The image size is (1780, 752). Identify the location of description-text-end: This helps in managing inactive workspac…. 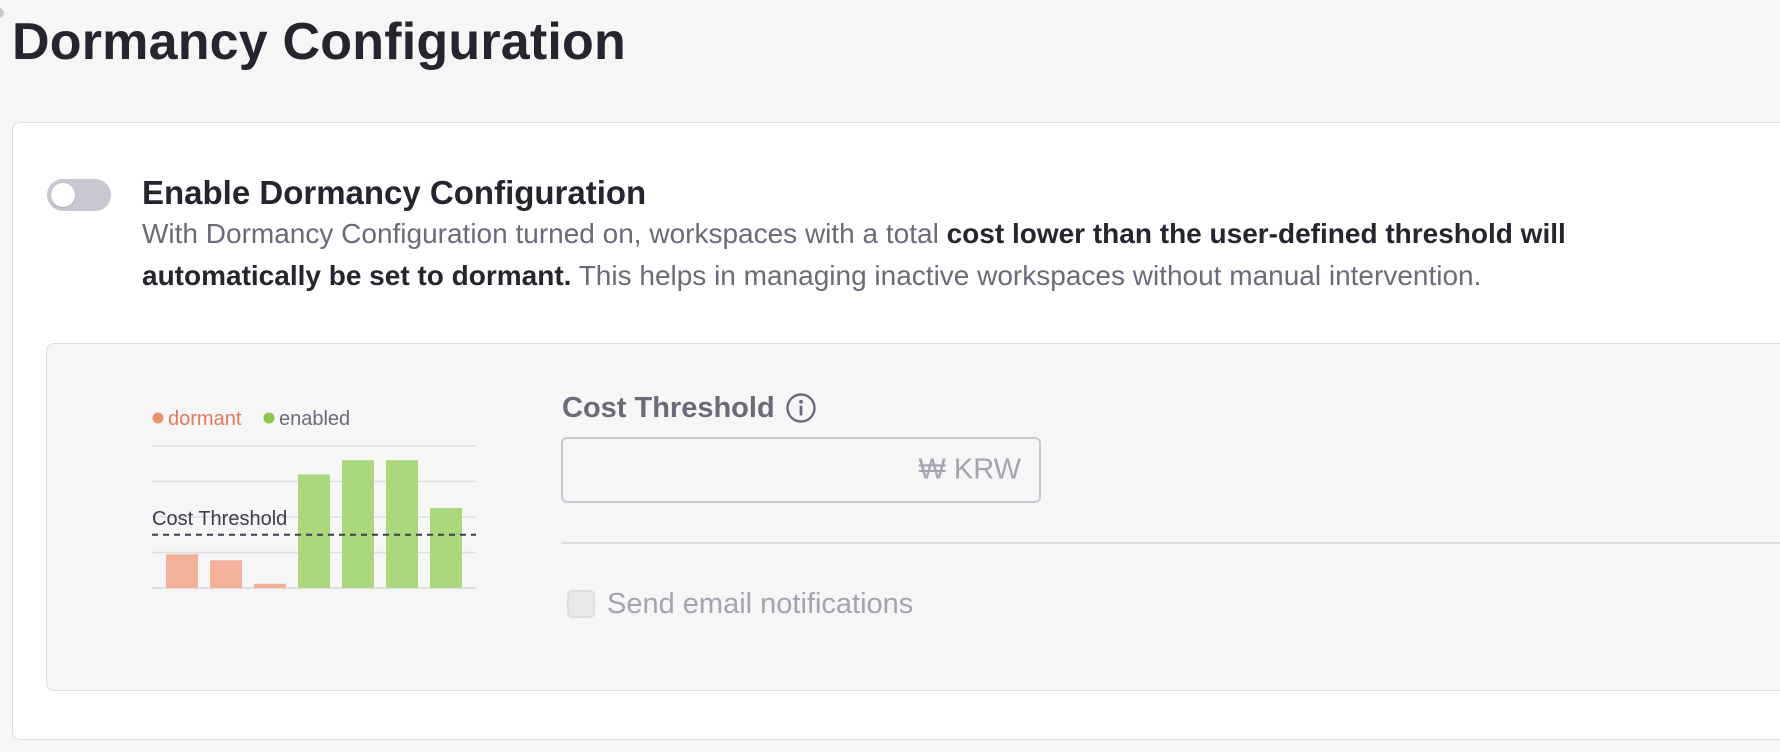
(1026, 275).